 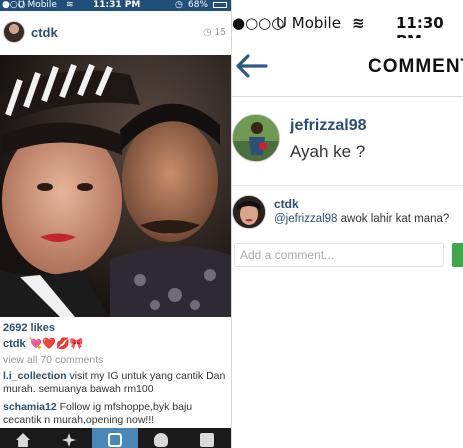 I want to click on home-icon, so click(x=23, y=438).